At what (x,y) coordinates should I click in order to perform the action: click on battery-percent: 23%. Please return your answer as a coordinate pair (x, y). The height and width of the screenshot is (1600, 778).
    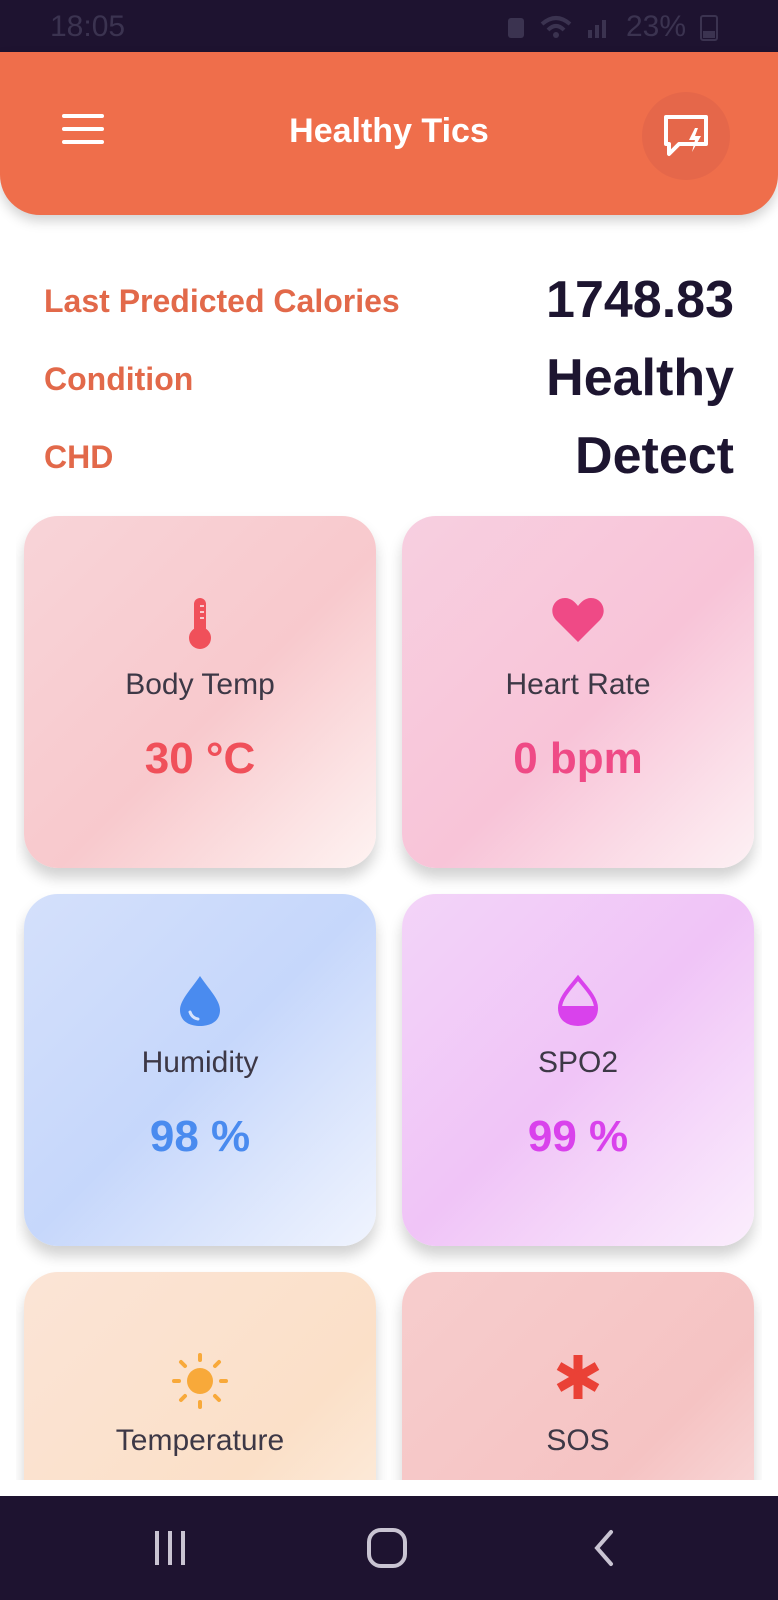
    Looking at the image, I should click on (655, 26).